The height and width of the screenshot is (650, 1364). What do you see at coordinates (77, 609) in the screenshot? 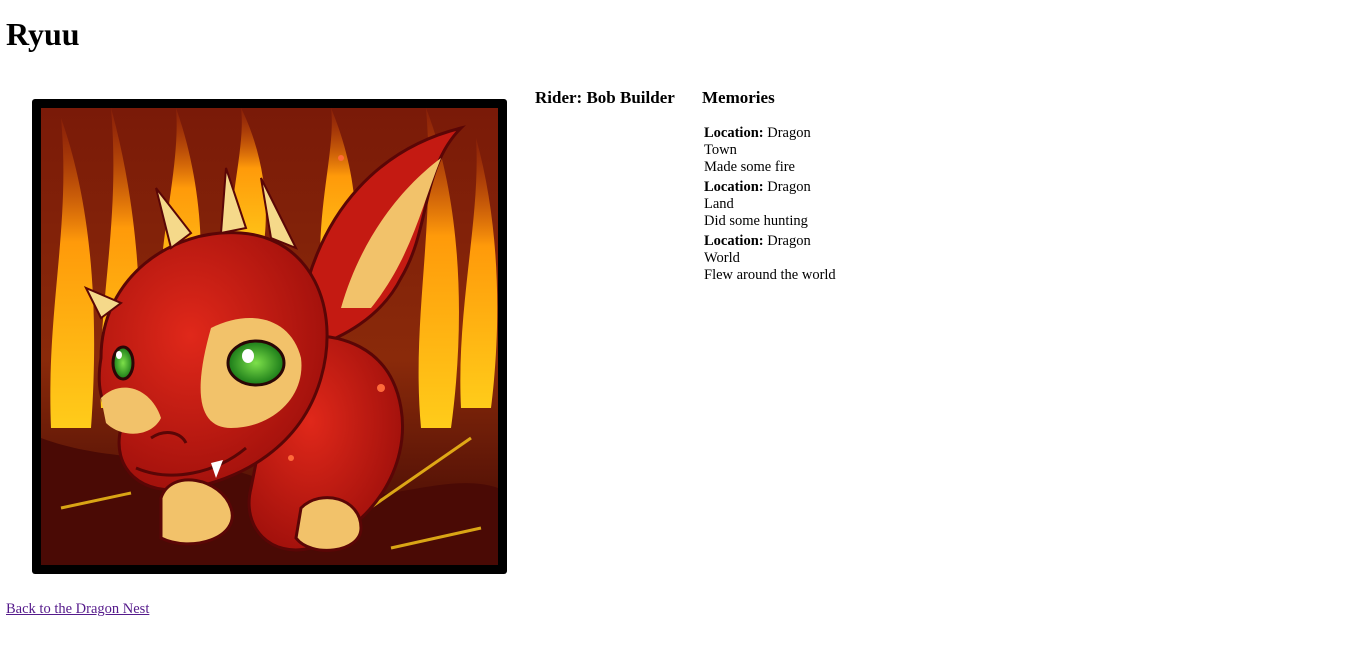
I see `back-to-nest-link: Back to the Dragon Nest` at bounding box center [77, 609].